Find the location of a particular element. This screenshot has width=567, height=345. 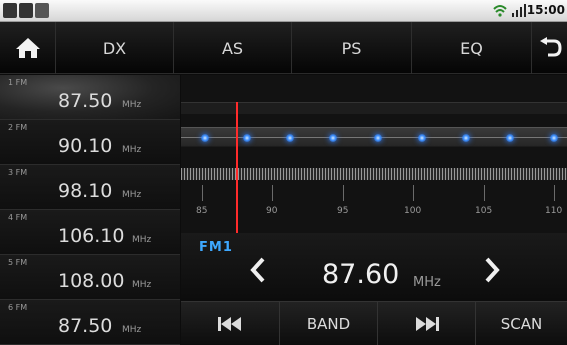

scale-top-band is located at coordinates (374, 108).